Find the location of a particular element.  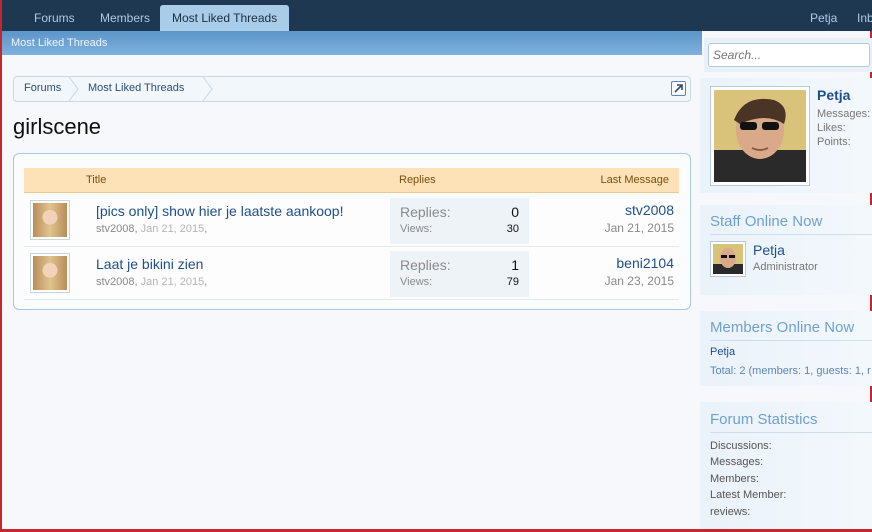

stat-messages-label: Messages: is located at coordinates (737, 462).